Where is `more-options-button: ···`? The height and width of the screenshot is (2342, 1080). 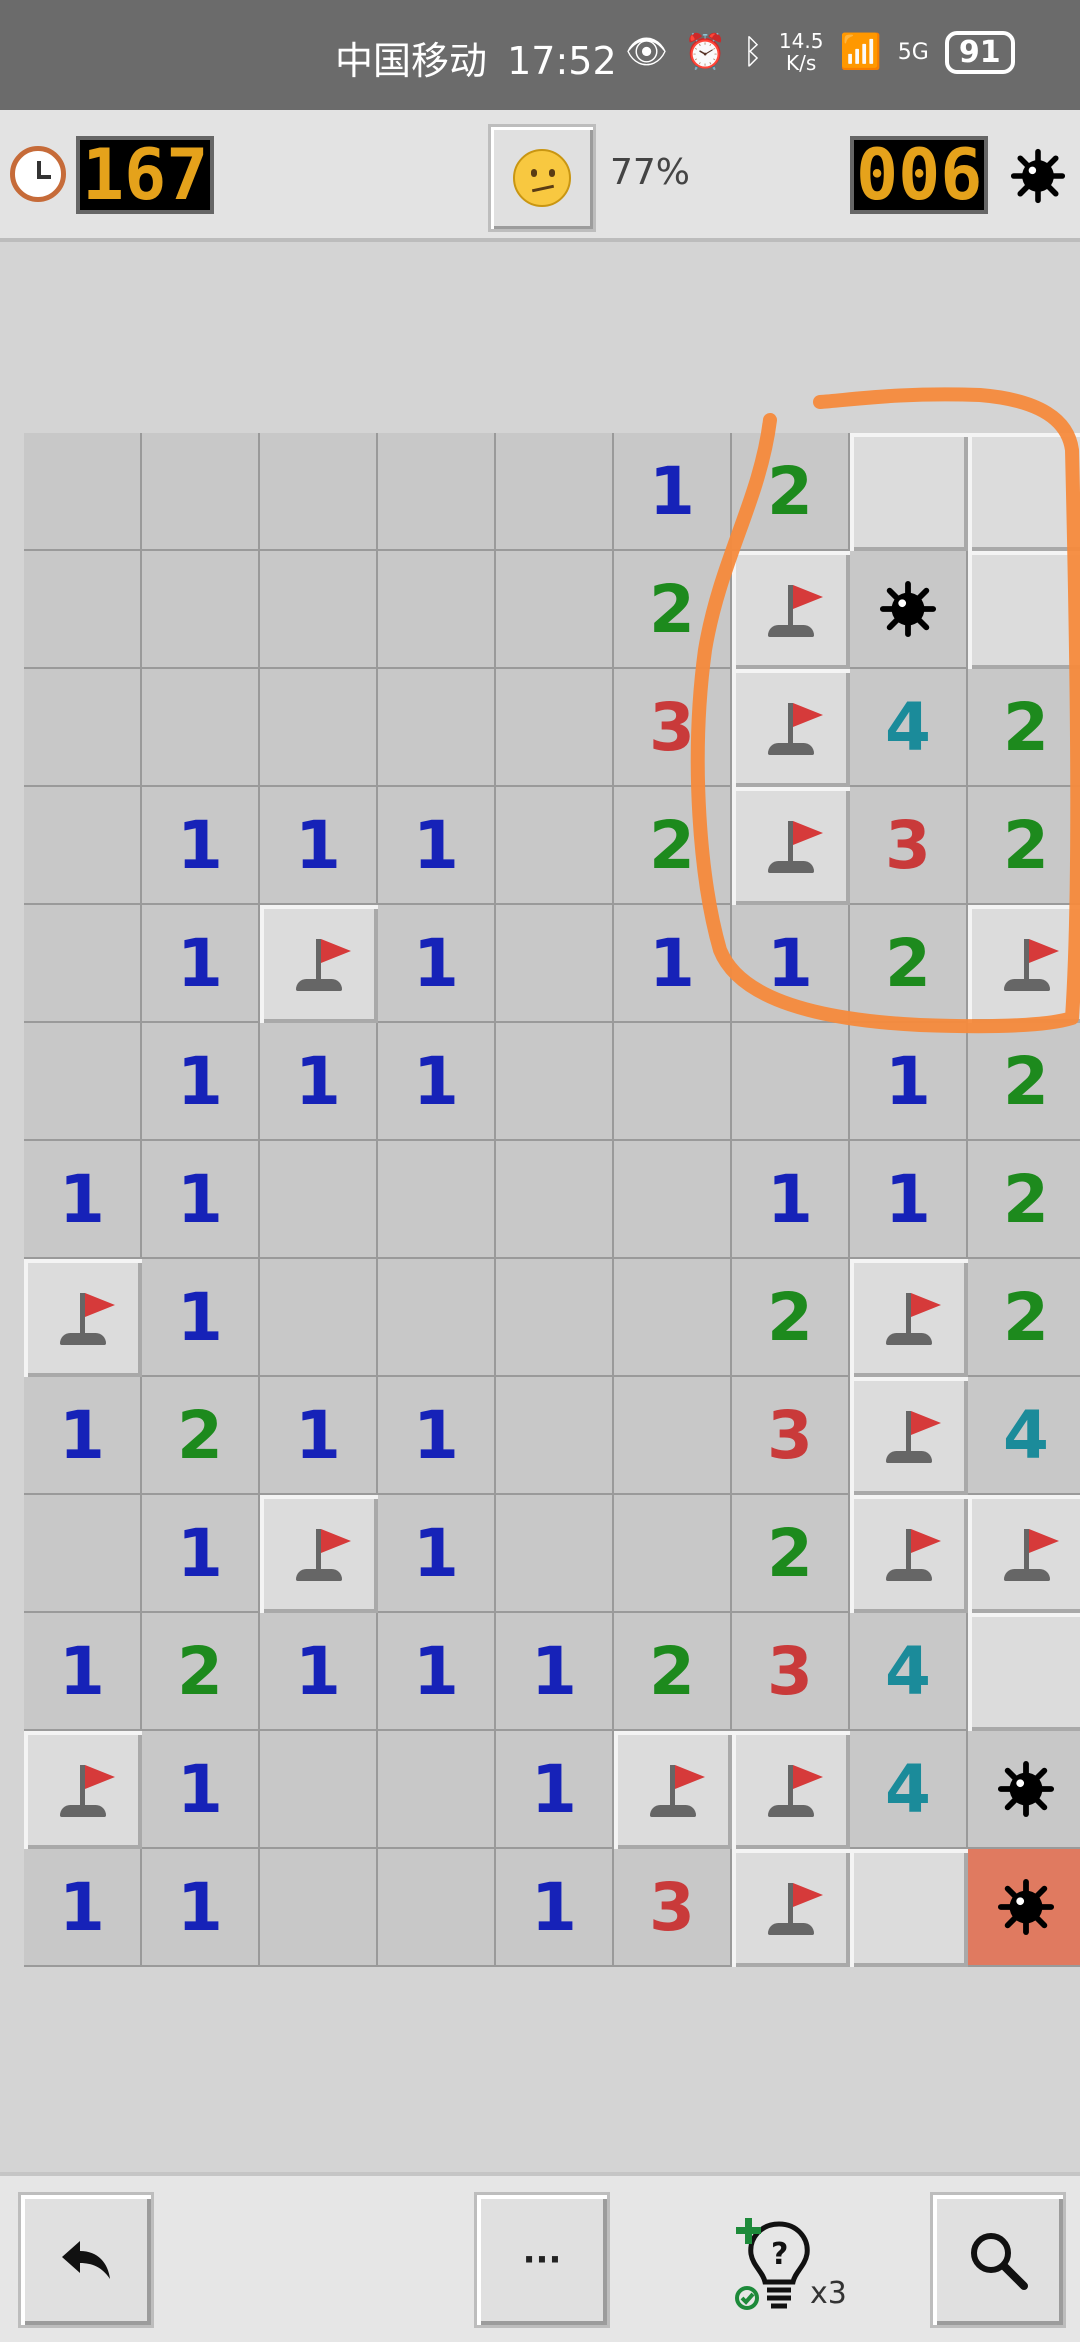
more-options-button: ··· is located at coordinates (542, 2260).